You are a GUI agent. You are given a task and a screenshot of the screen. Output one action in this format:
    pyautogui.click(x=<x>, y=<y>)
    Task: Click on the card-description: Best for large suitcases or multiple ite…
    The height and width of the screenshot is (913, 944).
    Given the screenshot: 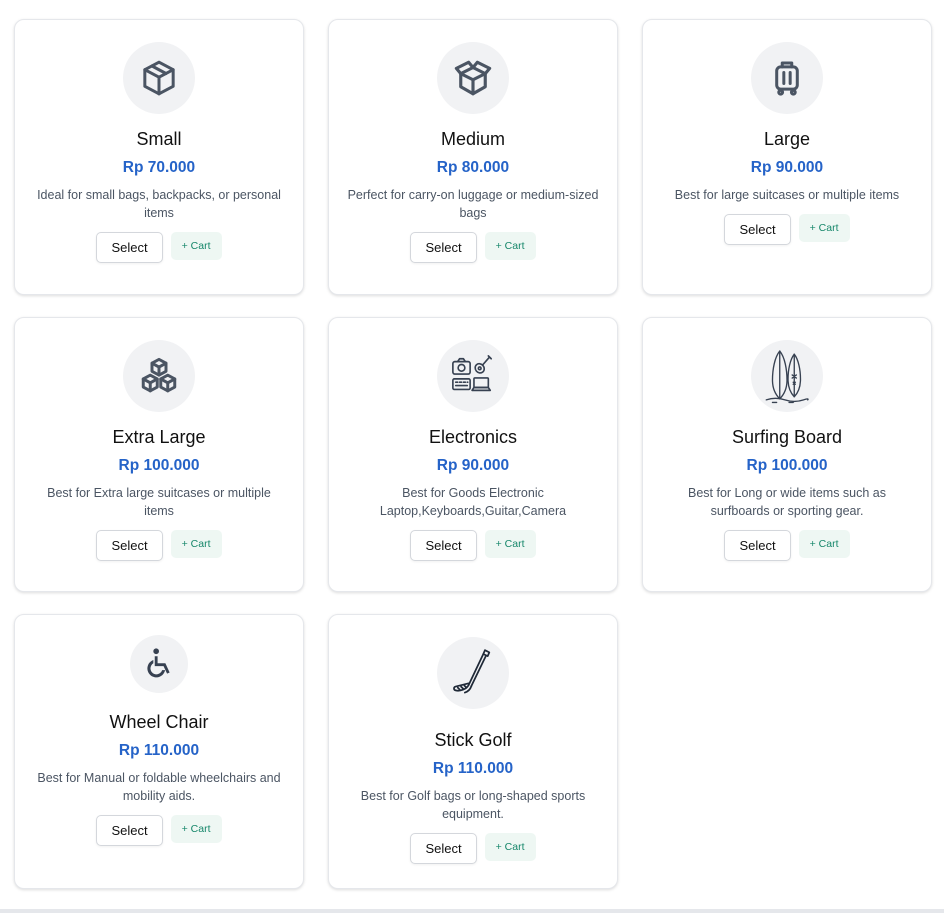 What is the action you would take?
    pyautogui.click(x=787, y=195)
    